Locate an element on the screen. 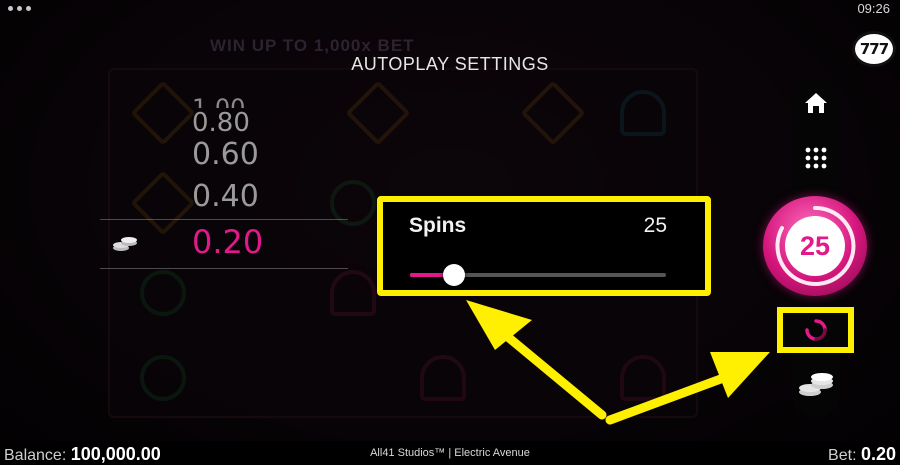 This screenshot has width=900, height=465. menu-button is located at coordinates (816, 158).